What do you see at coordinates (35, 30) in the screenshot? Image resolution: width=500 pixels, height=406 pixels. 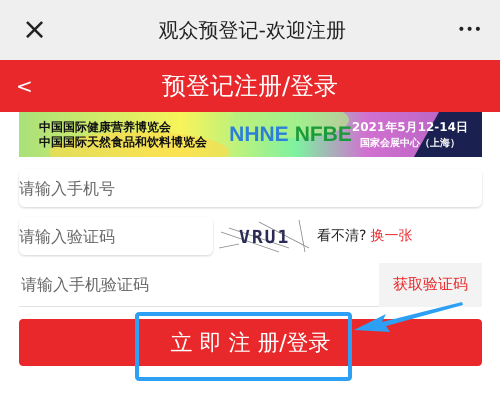 I see `close-icon: ×` at bounding box center [35, 30].